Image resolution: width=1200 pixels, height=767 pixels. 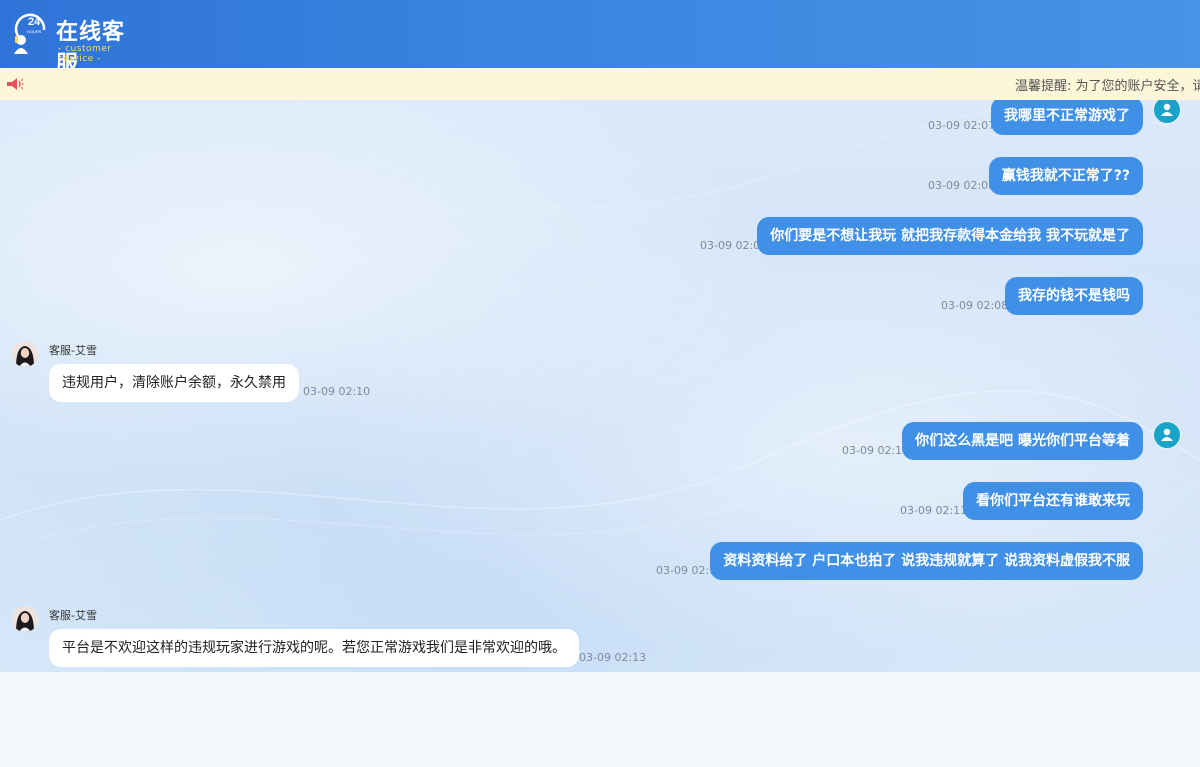 What do you see at coordinates (950, 236) in the screenshot?
I see `user-message: 你们要是不想让我玩 就把我存款得本金给我 我不玩就是了` at bounding box center [950, 236].